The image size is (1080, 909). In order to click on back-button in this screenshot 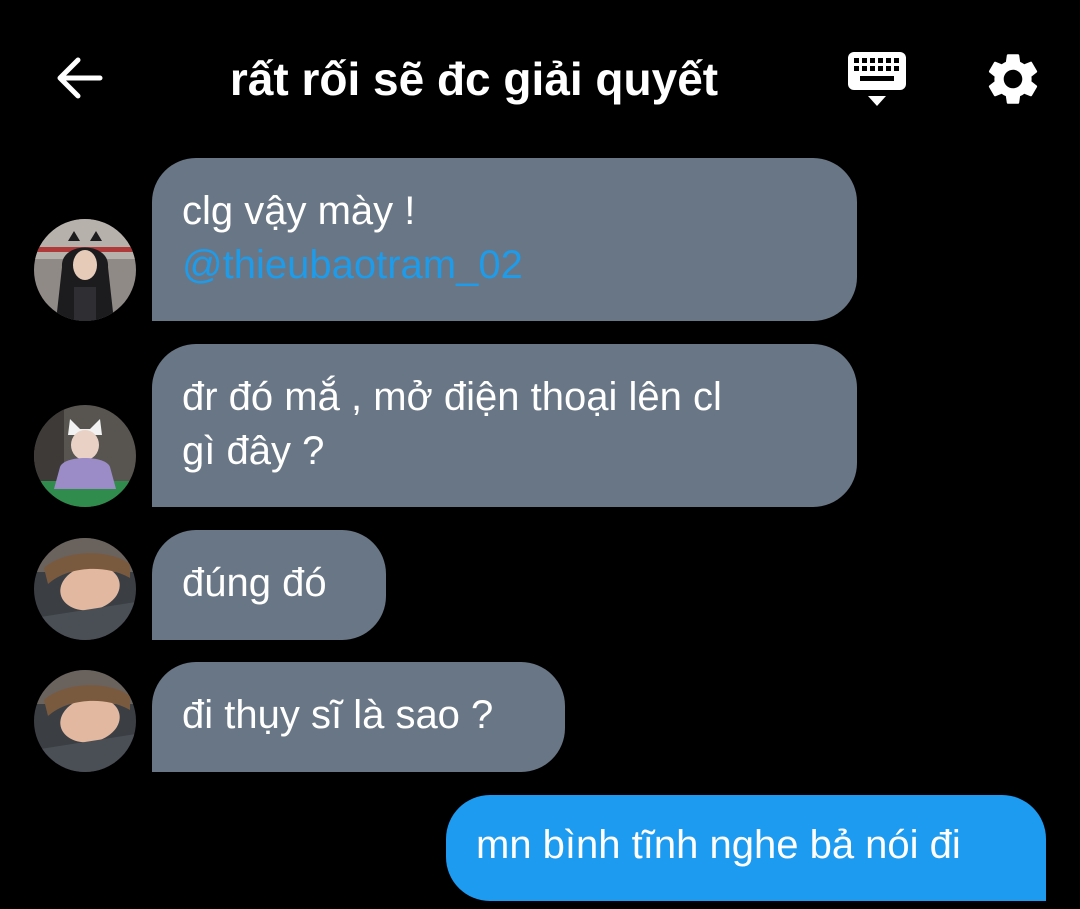, I will do `click(79, 78)`.